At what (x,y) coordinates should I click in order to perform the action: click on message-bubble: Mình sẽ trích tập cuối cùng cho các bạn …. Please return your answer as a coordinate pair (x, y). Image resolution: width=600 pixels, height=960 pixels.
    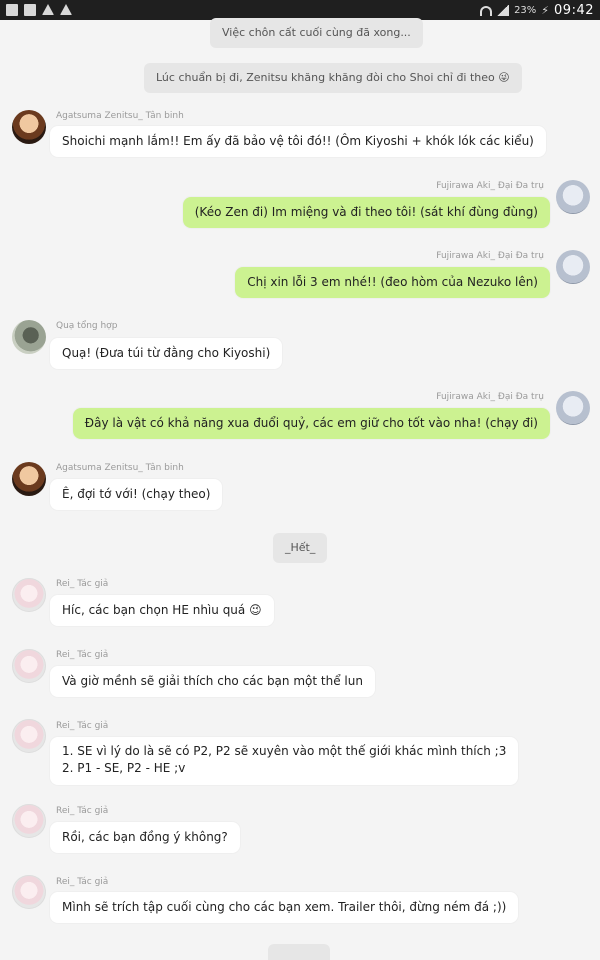
    Looking at the image, I should click on (284, 907).